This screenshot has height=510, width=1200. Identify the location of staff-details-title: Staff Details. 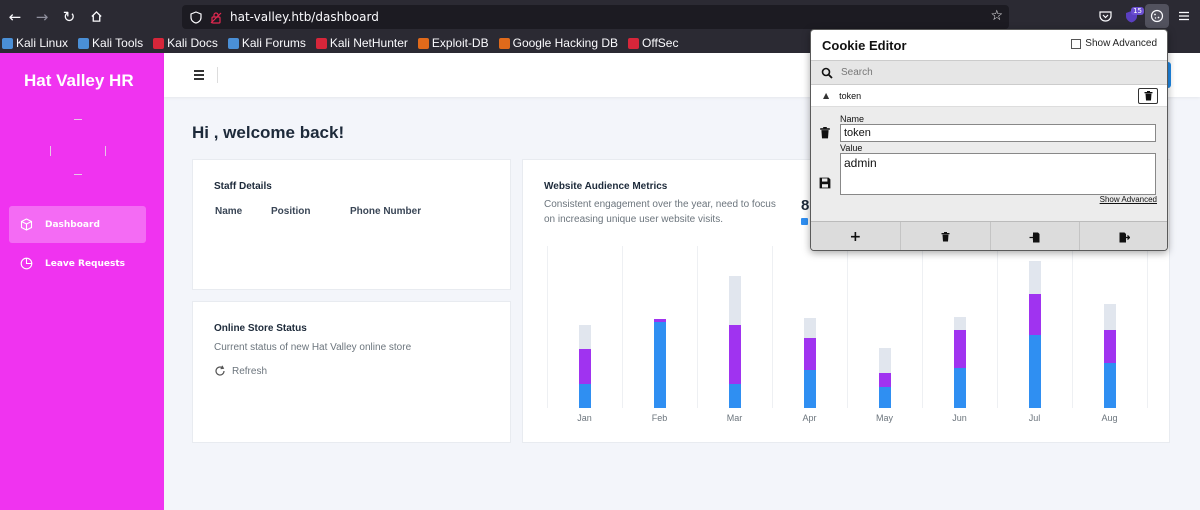
(243, 186).